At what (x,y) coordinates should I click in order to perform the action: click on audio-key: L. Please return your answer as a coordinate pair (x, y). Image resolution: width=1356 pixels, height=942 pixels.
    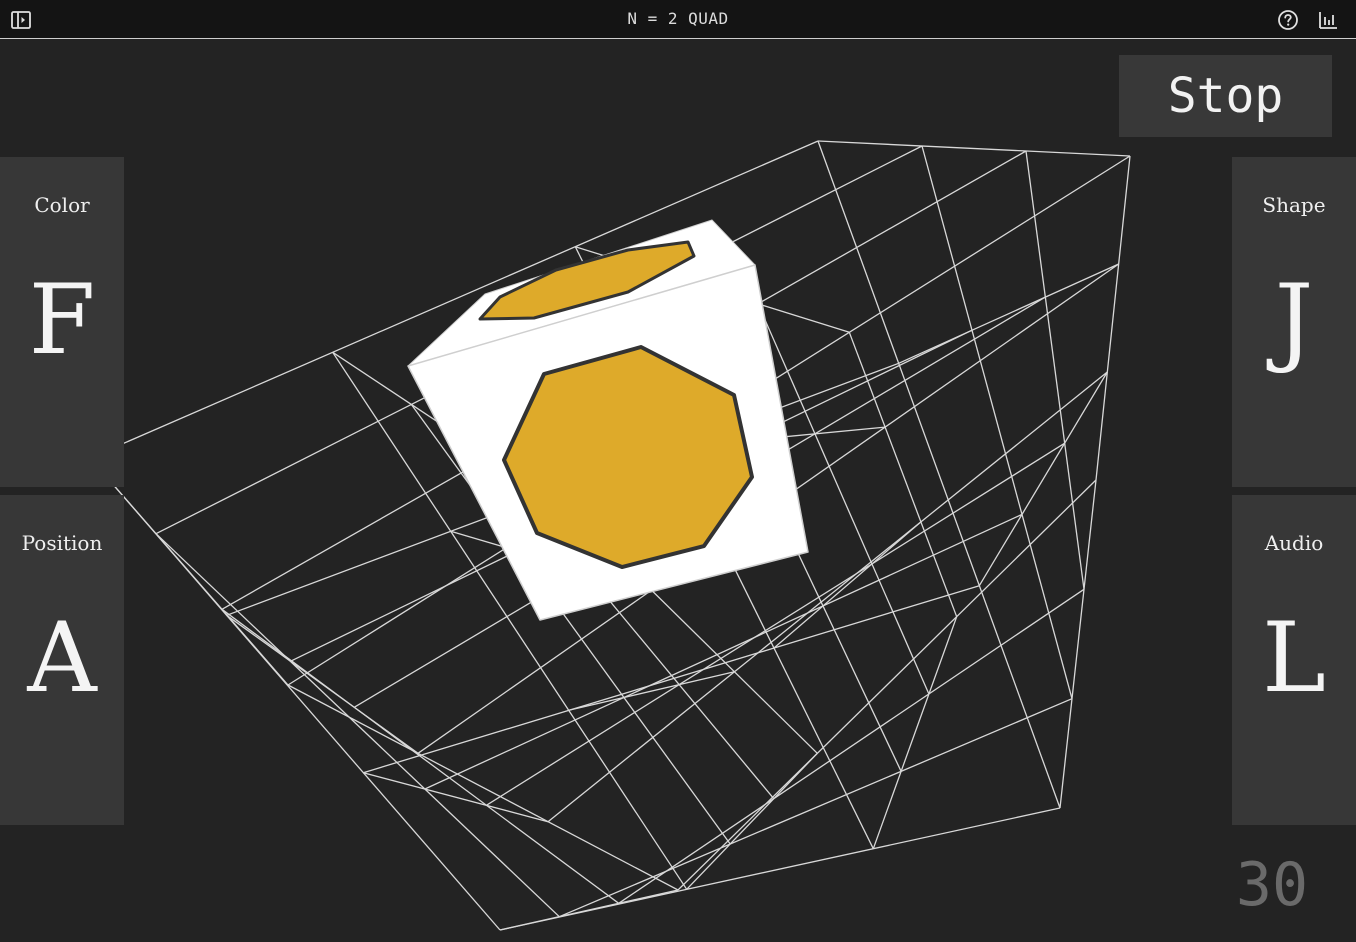
    Looking at the image, I should click on (1294, 658).